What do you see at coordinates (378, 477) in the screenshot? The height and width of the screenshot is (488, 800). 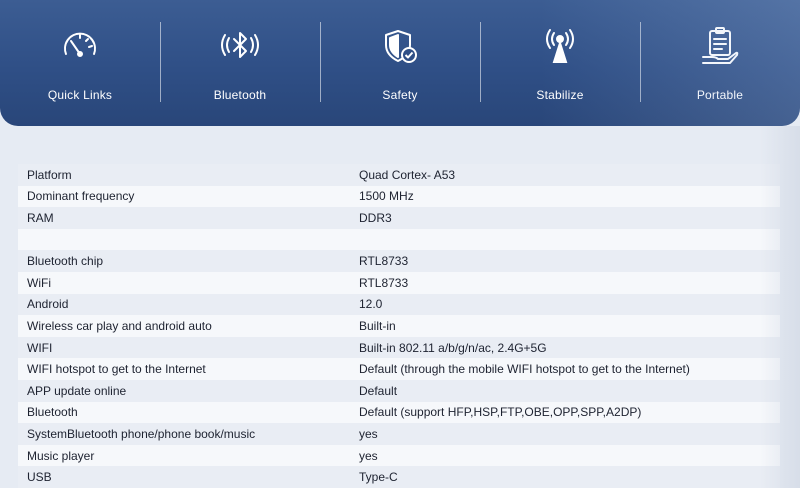 I see `spec-value: Type-C` at bounding box center [378, 477].